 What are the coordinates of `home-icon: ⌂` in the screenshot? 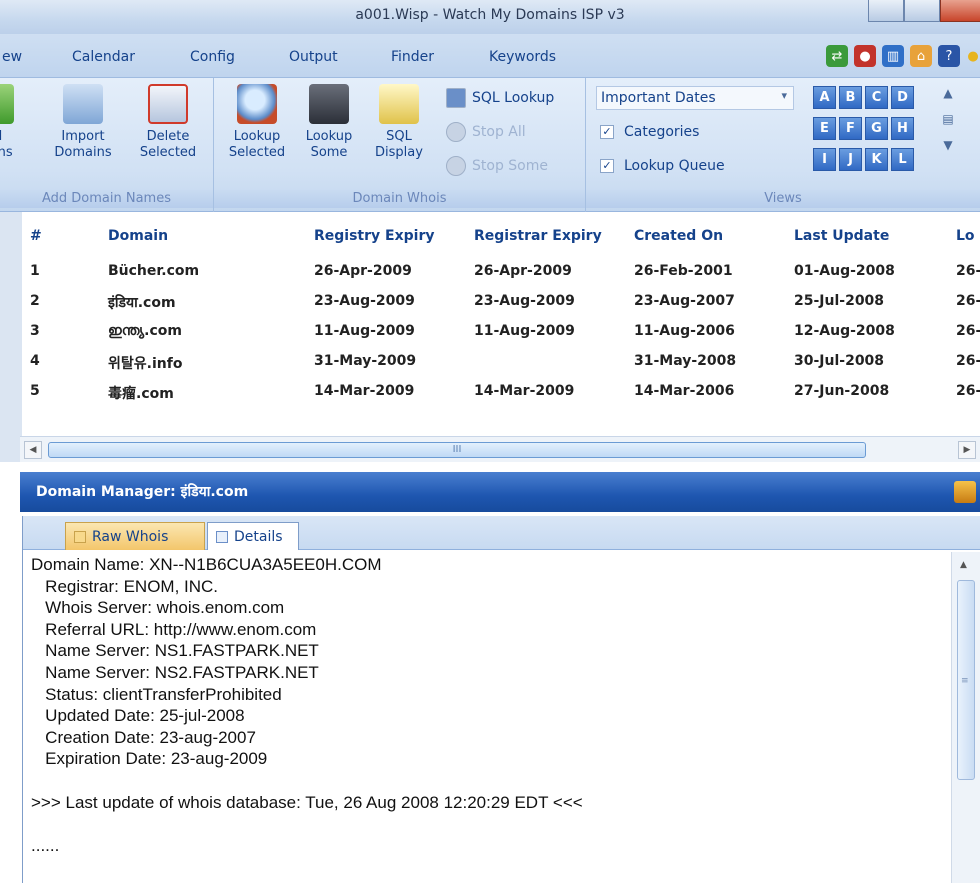 It's located at (921, 56).